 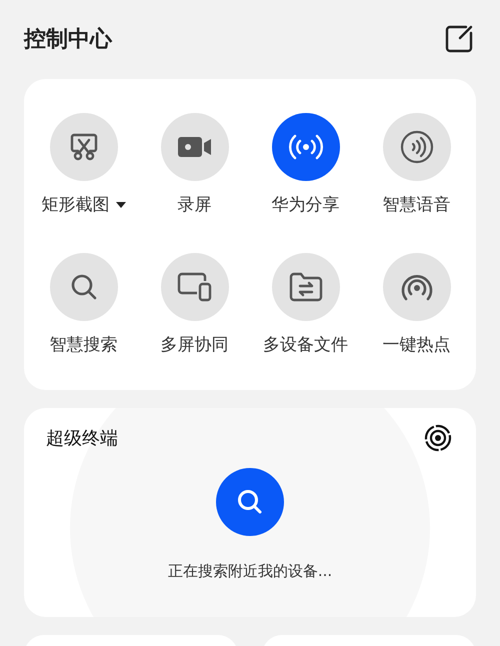 What do you see at coordinates (417, 286) in the screenshot?
I see `hotspot-icon` at bounding box center [417, 286].